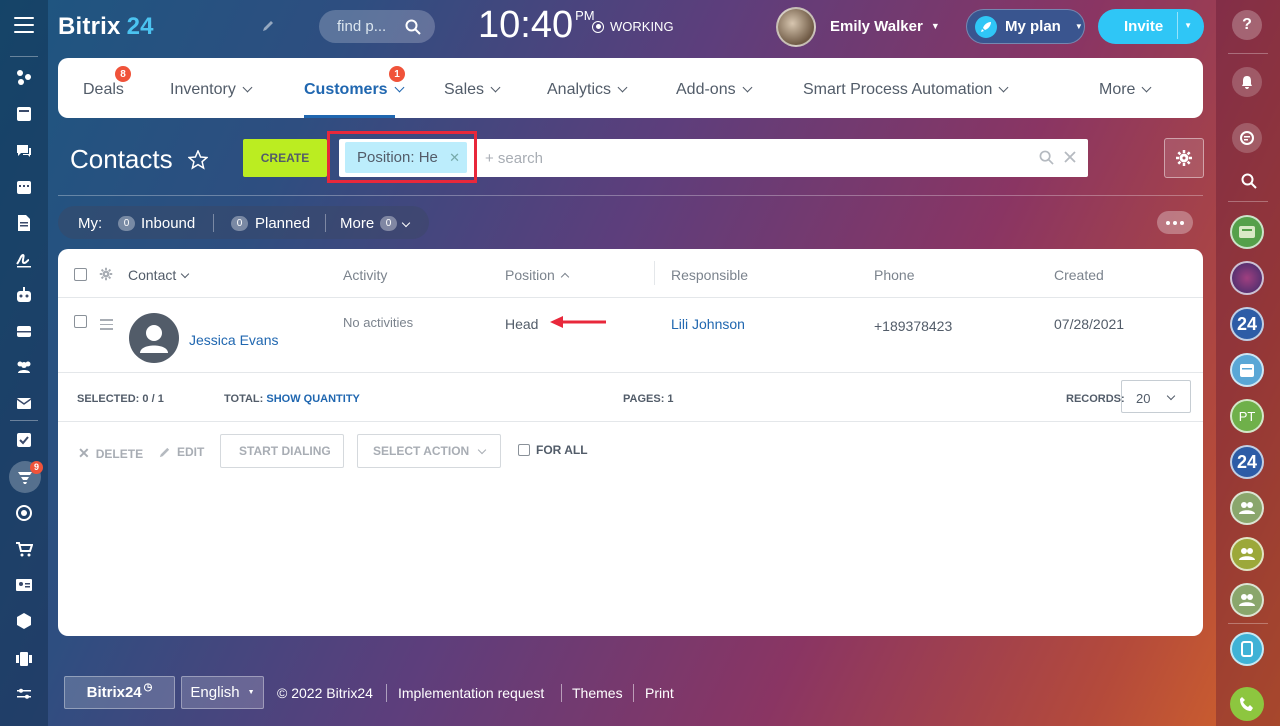  Describe the element at coordinates (1247, 508) in the screenshot. I see `group-chat-icon` at that location.